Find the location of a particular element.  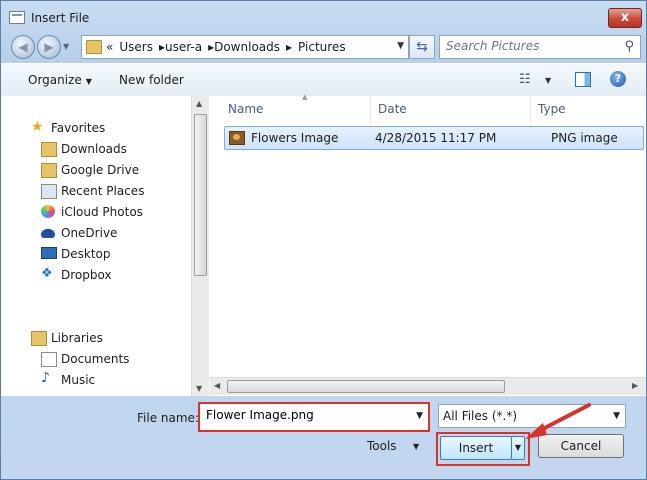

icloud-photos-icon is located at coordinates (48, 211).